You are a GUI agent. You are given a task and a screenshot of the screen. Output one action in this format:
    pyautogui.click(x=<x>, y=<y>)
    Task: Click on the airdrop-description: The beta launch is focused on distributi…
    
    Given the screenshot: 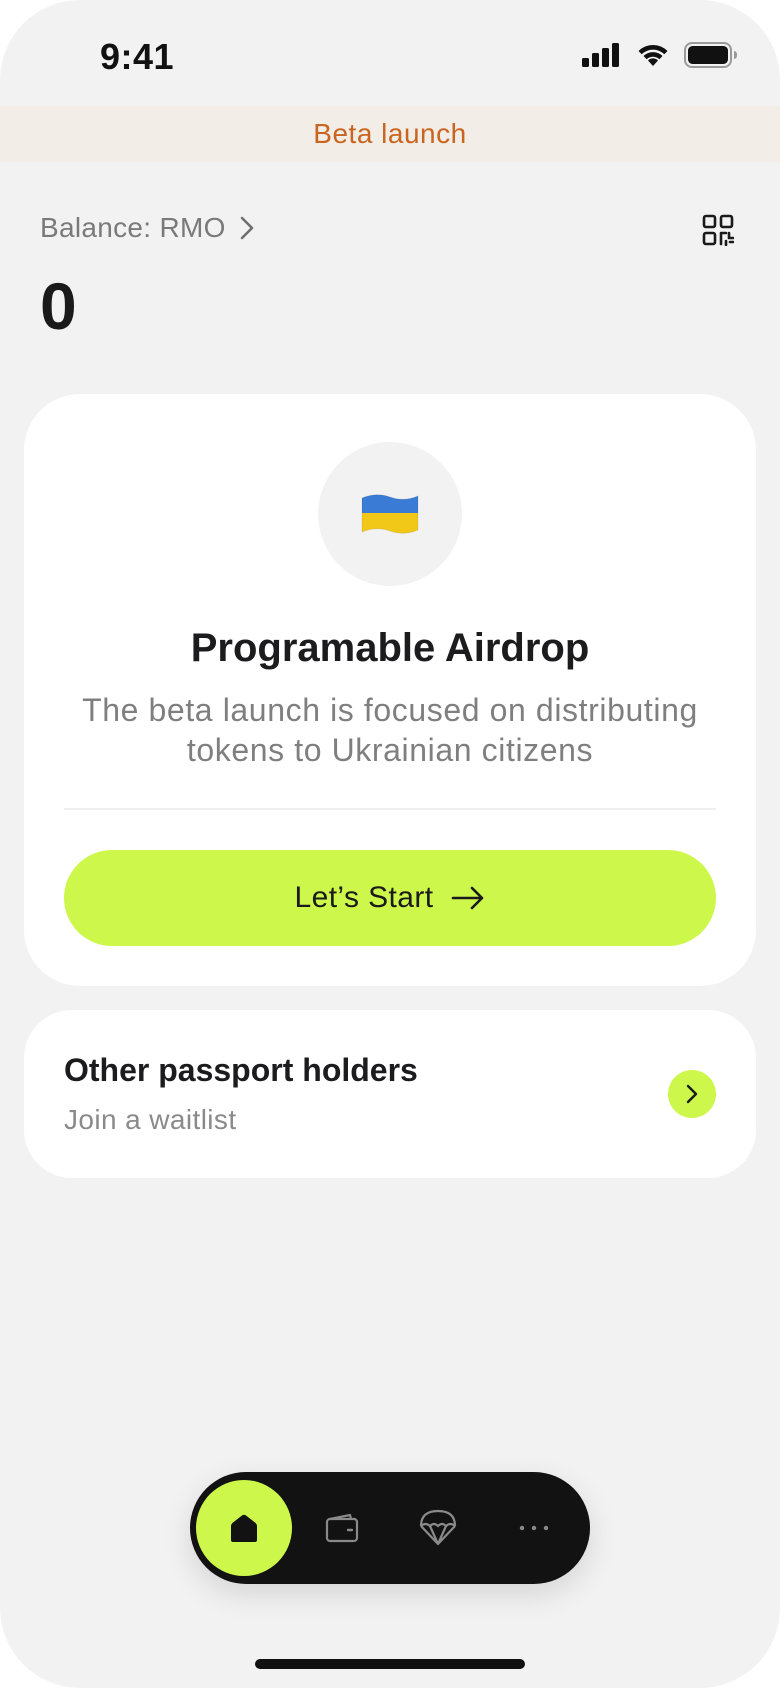 What is the action you would take?
    pyautogui.click(x=390, y=730)
    